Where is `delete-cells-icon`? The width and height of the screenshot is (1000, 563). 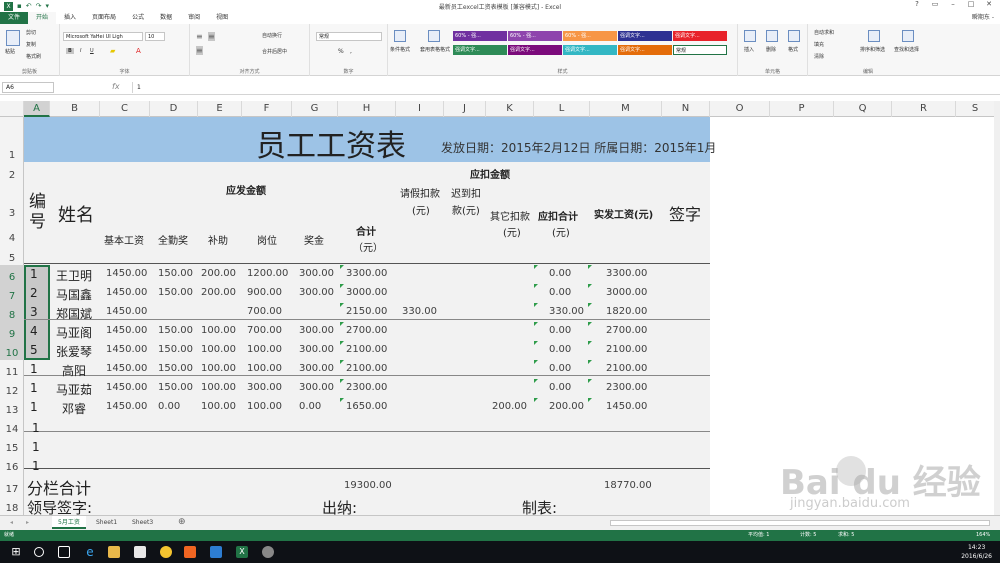 delete-cells-icon is located at coordinates (772, 36).